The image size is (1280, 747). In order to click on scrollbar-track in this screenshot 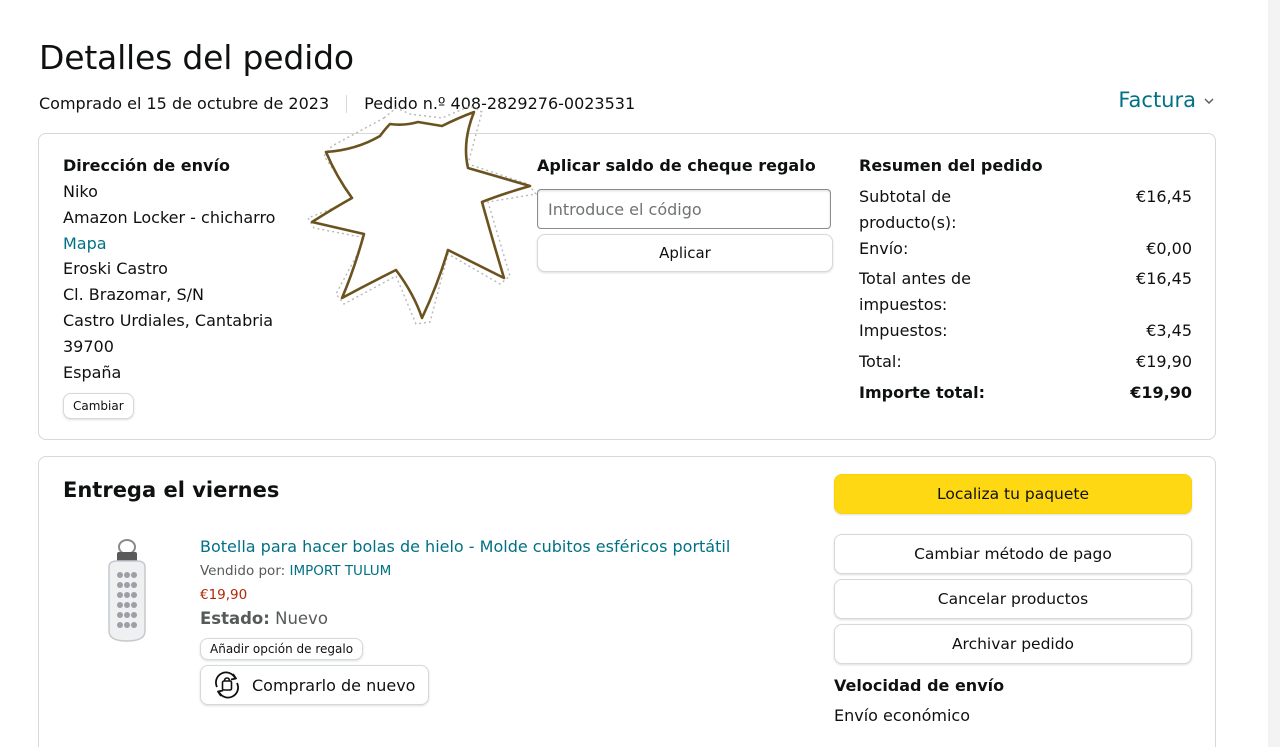, I will do `click(1274, 373)`.